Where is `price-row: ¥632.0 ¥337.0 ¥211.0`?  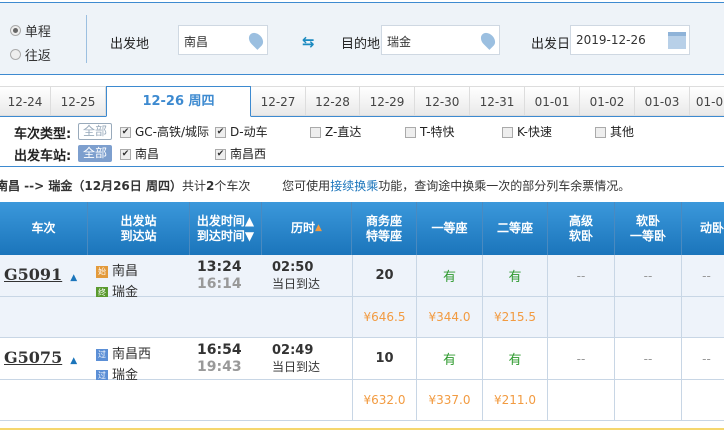 price-row: ¥632.0 ¥337.0 ¥211.0 is located at coordinates (362, 400).